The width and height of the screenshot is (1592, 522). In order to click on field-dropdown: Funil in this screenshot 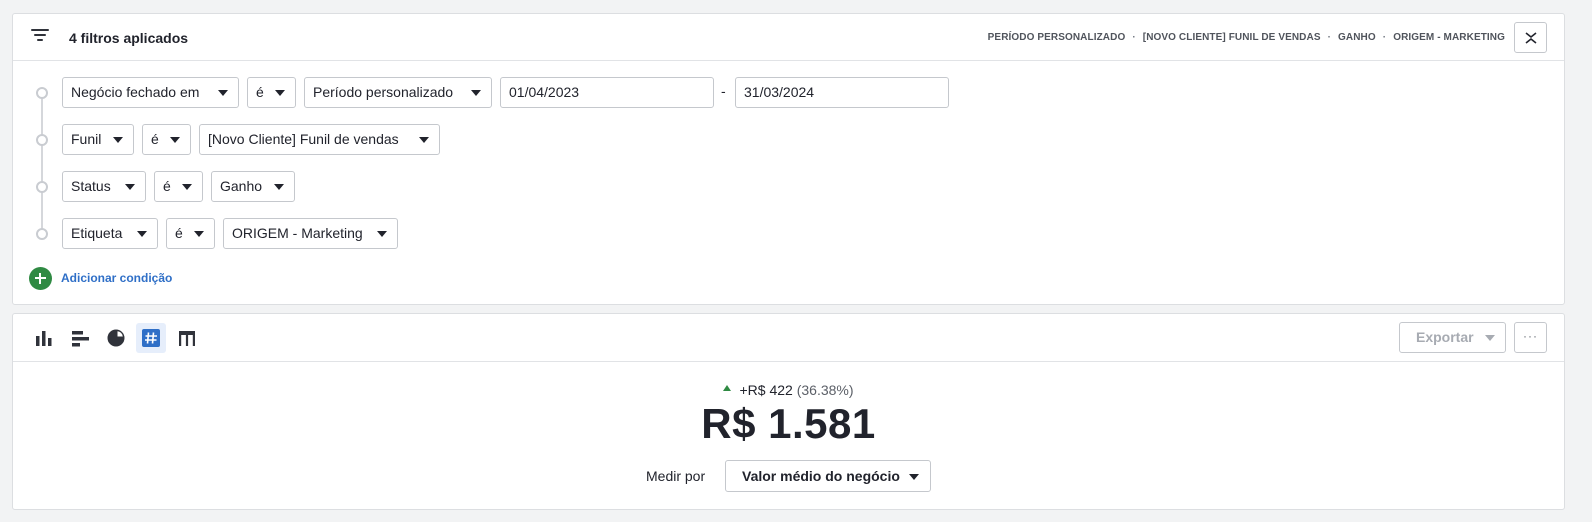, I will do `click(98, 139)`.